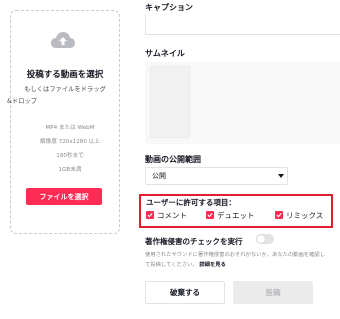 This screenshot has height=319, width=340. I want to click on upload-title: 投稿する動画を選択, so click(65, 75).